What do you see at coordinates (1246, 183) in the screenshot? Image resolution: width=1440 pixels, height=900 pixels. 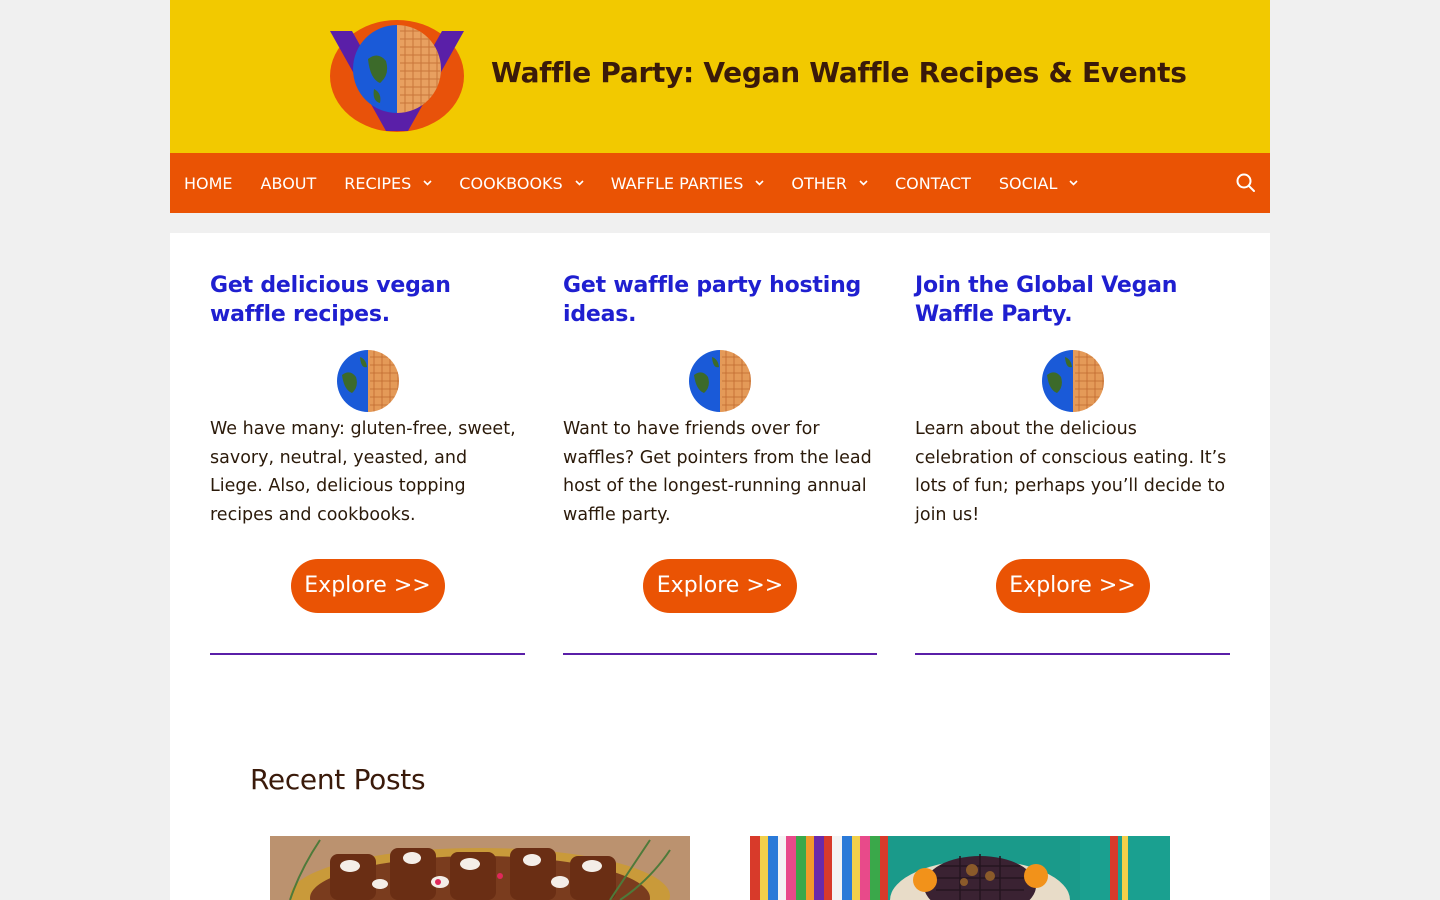 I see `search-icon` at bounding box center [1246, 183].